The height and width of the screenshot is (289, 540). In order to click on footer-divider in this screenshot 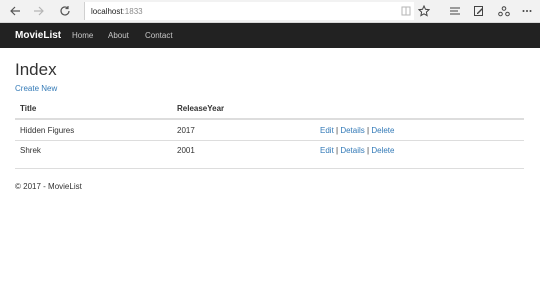, I will do `click(269, 168)`.